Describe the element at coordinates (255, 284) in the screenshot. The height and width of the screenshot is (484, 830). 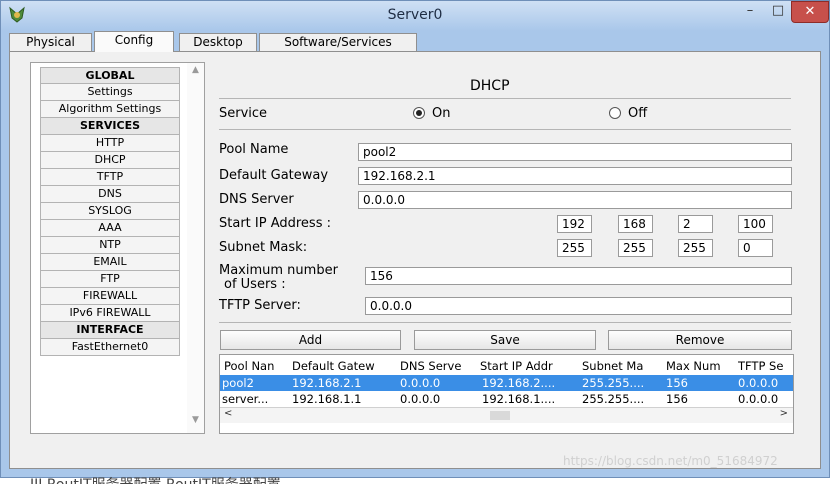
I see `max-users-label-line2: of Users :` at that location.